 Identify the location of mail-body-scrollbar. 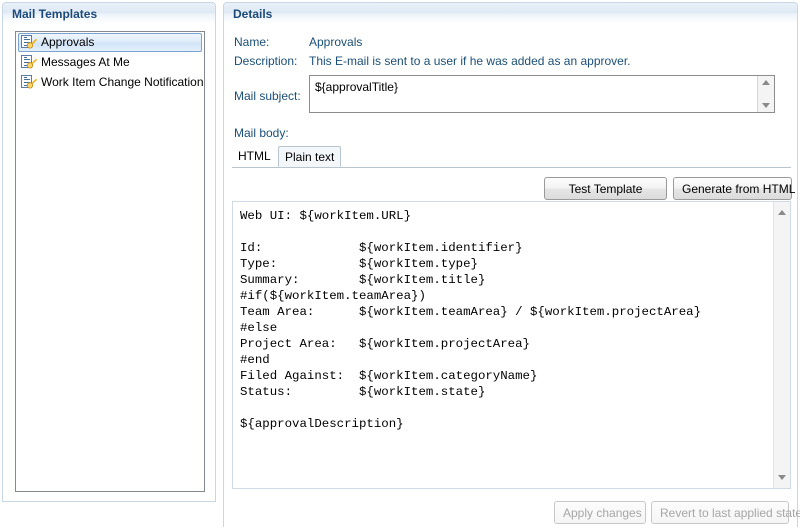
(781, 345).